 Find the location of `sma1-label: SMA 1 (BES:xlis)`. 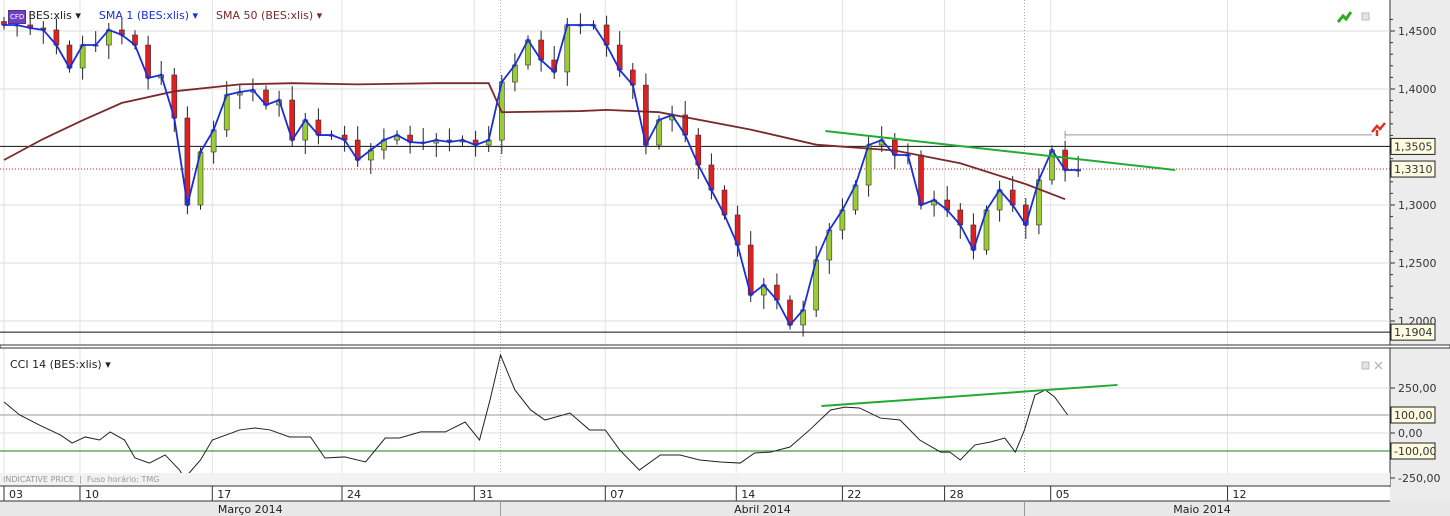

sma1-label: SMA 1 (BES:xlis) is located at coordinates (144, 15).